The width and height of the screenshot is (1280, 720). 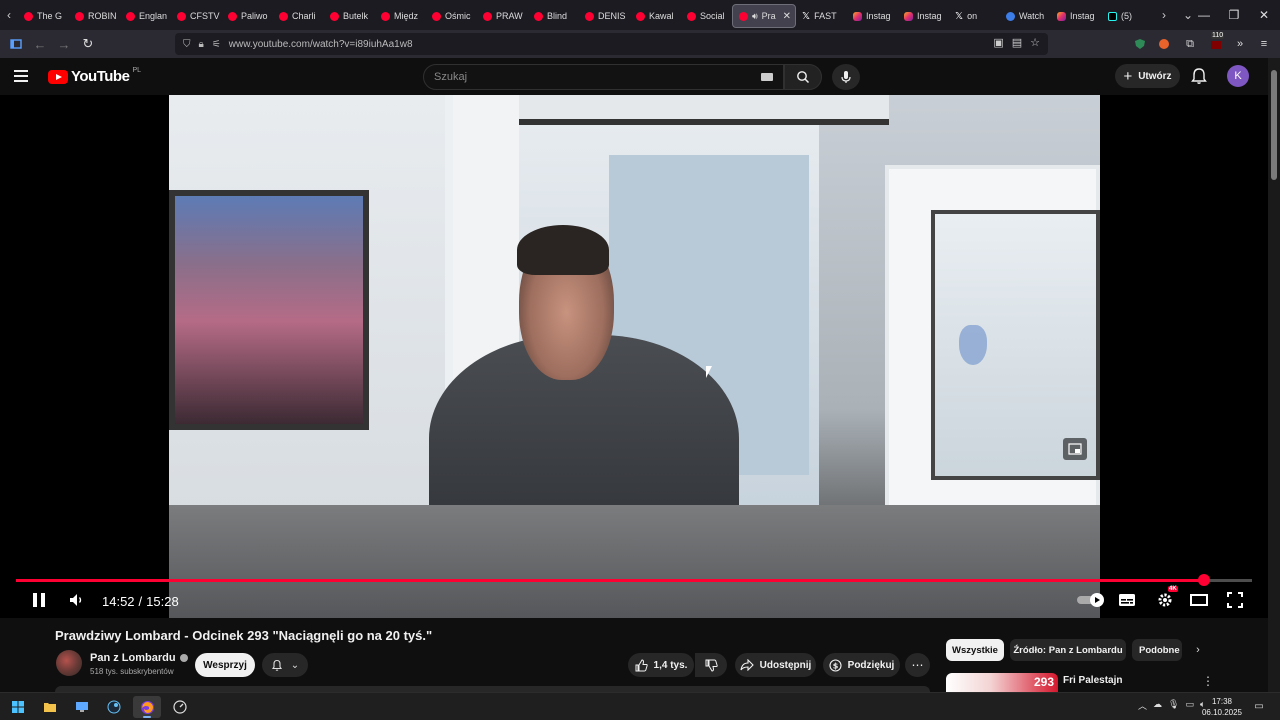 What do you see at coordinates (18, 707) in the screenshot?
I see `windows-start-icon` at bounding box center [18, 707].